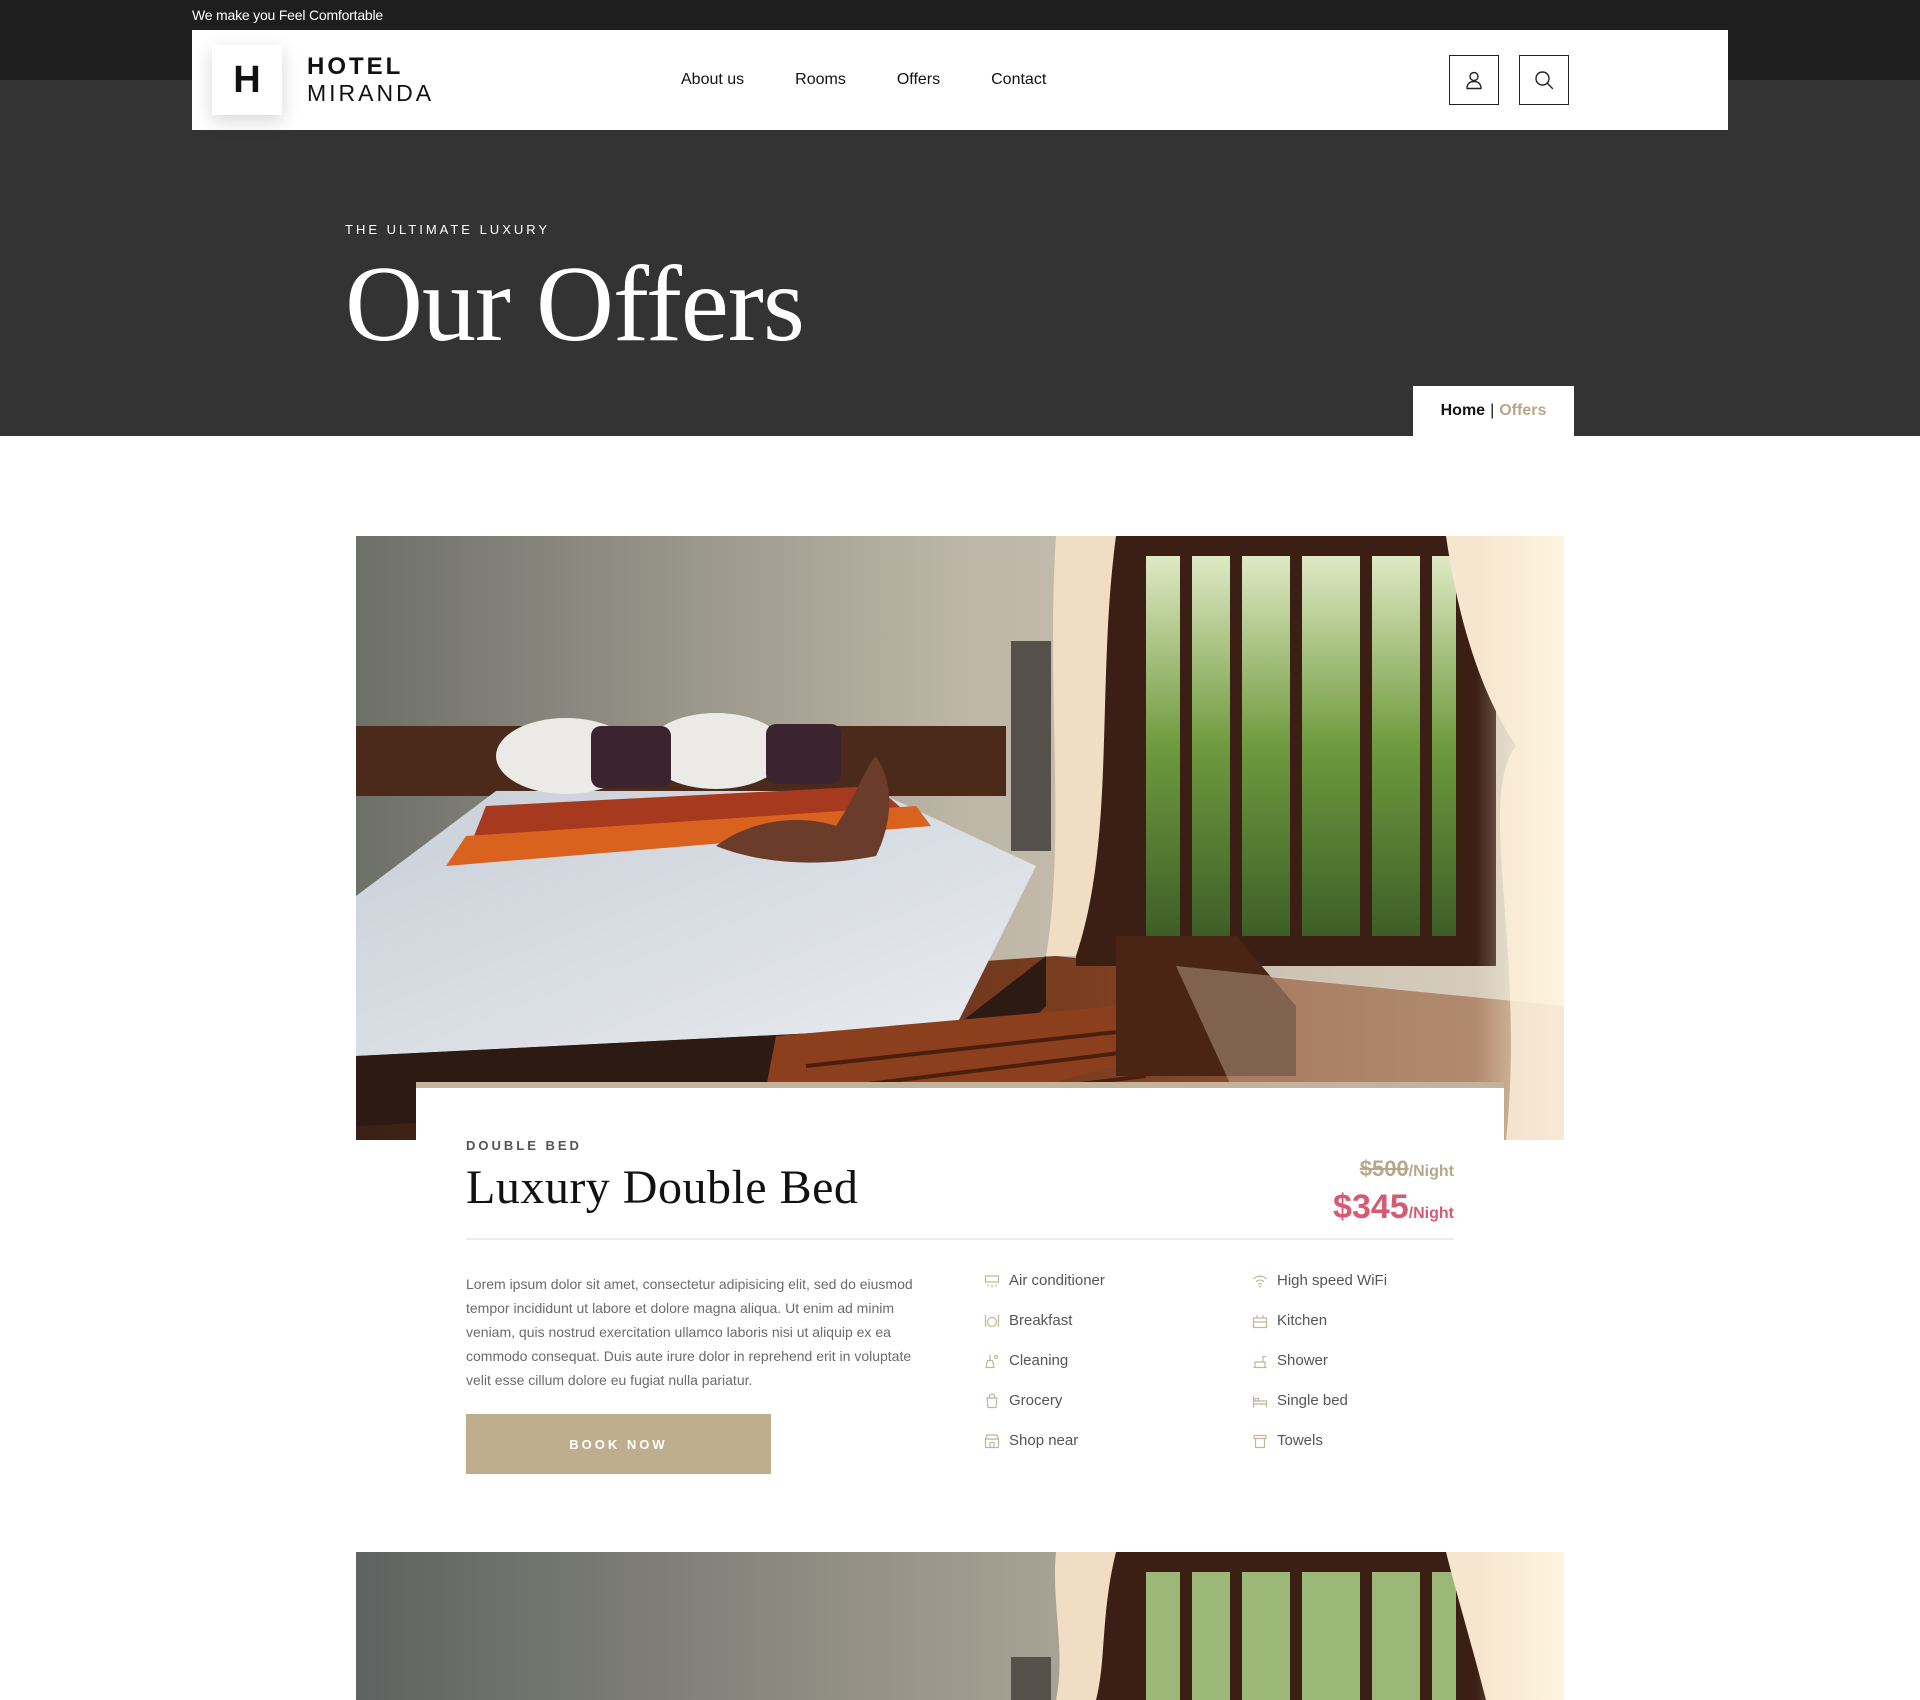 This screenshot has height=1700, width=1920. What do you see at coordinates (1372, 1292) in the screenshot?
I see `amenity-item: High speed WiFi` at bounding box center [1372, 1292].